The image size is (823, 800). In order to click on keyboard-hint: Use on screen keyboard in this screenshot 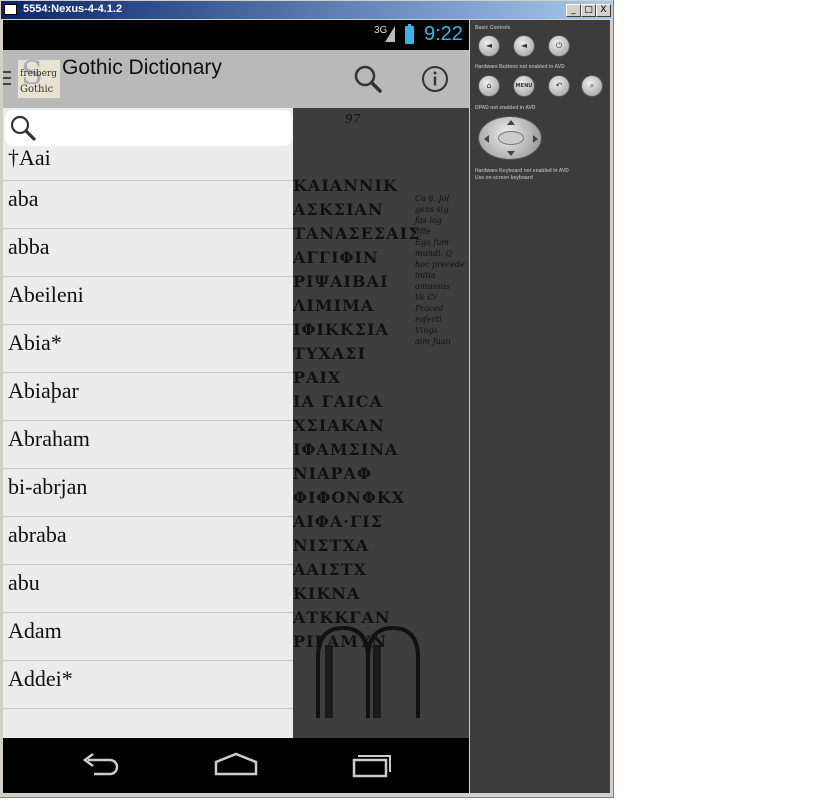, I will do `click(504, 178)`.